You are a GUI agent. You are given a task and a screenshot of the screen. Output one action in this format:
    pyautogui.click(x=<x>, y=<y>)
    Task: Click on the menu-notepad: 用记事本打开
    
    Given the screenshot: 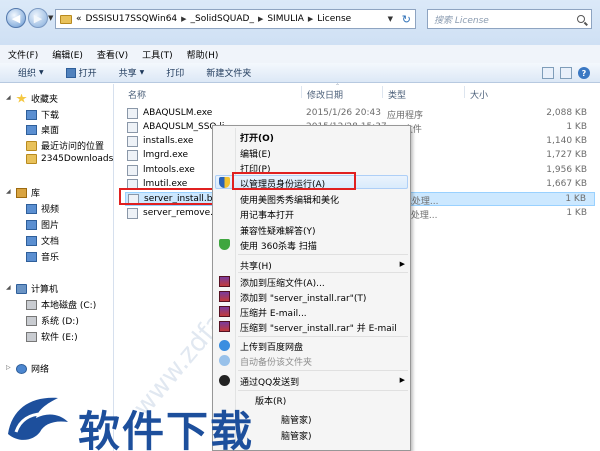 What is the action you would take?
    pyautogui.click(x=267, y=214)
    